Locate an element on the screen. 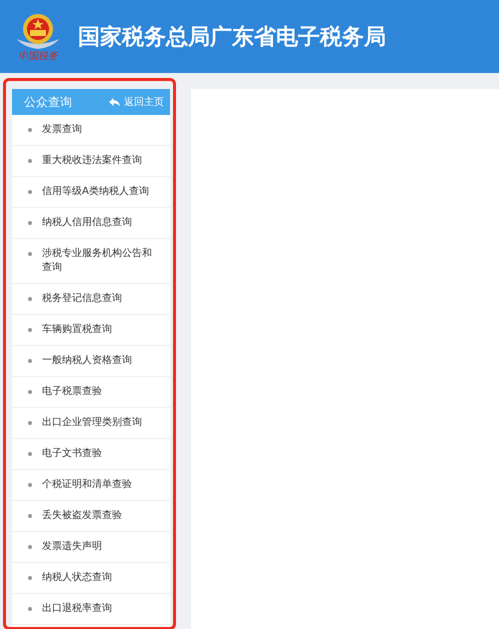 This screenshot has width=499, height=629. sidebar-menu-item: 丢失被盗发票查验 is located at coordinates (91, 516).